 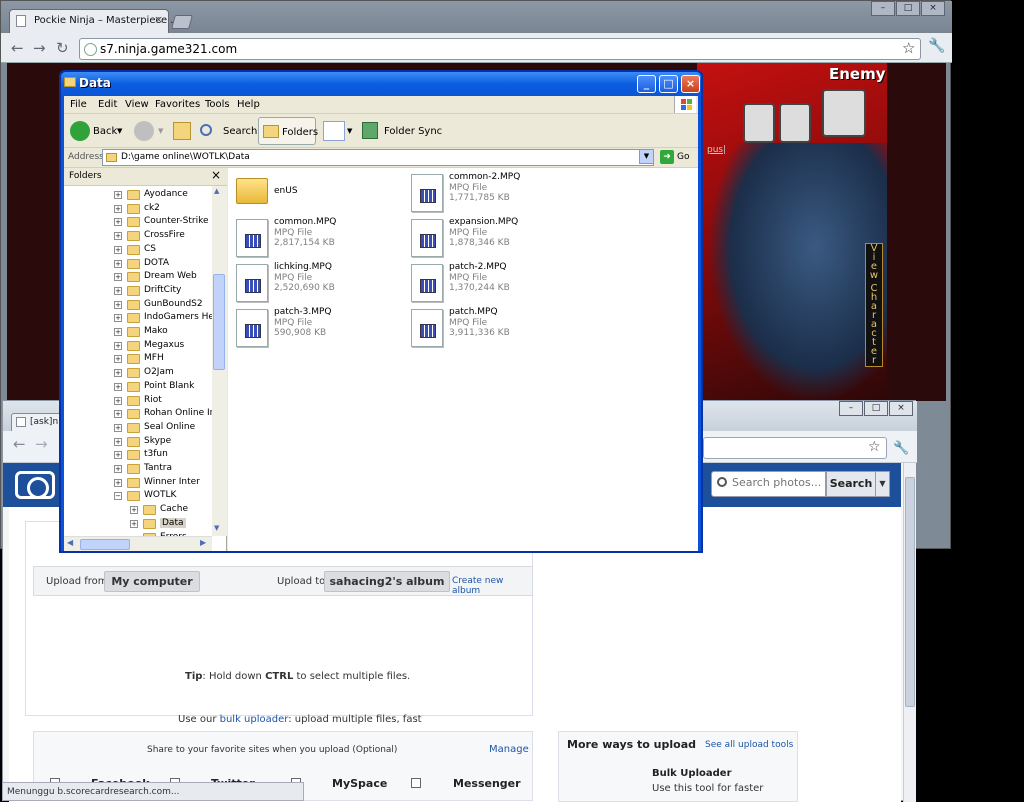 What do you see at coordinates (138, 496) in the screenshot?
I see `tree-item: − WOTLK` at bounding box center [138, 496].